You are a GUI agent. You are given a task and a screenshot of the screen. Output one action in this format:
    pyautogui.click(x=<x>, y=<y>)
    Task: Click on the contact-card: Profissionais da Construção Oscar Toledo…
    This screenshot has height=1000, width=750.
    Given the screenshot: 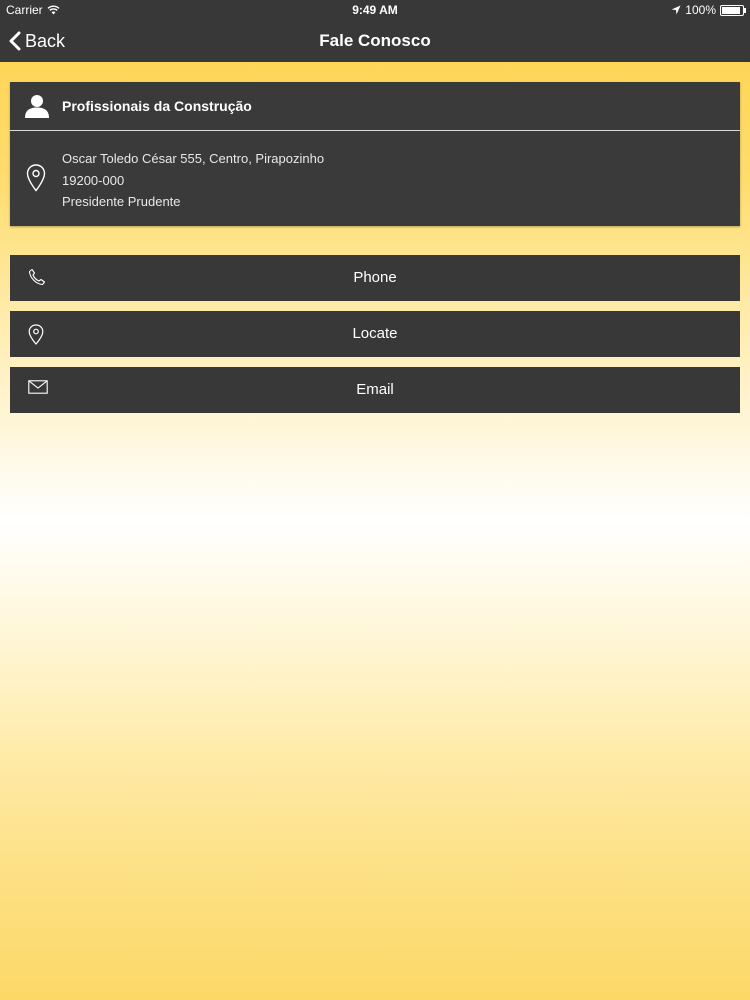 What is the action you would take?
    pyautogui.click(x=375, y=154)
    